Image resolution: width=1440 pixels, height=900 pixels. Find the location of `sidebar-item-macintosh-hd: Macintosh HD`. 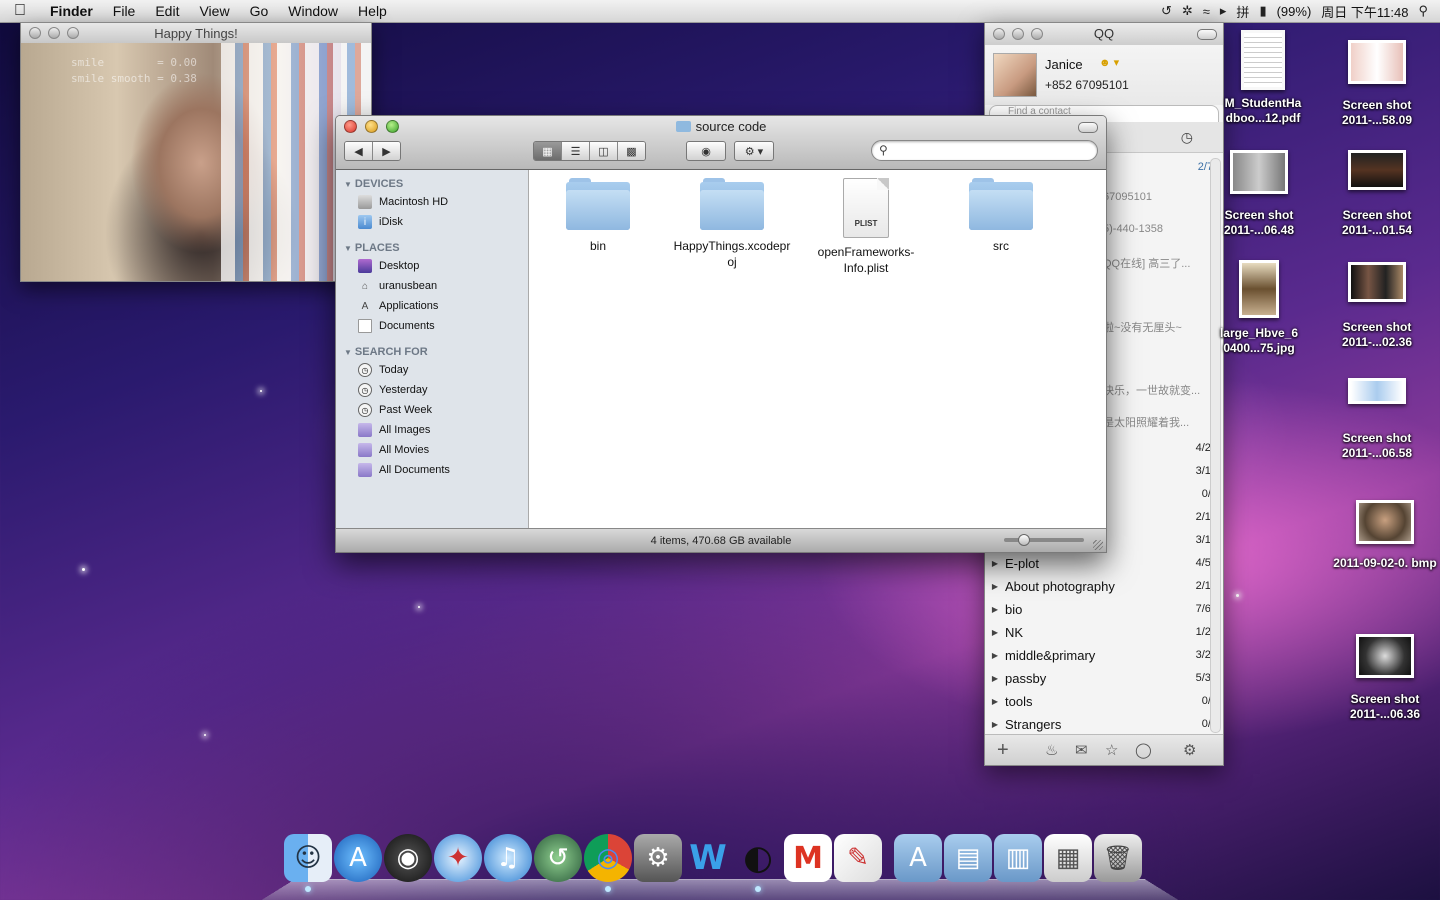

sidebar-item-macintosh-hd: Macintosh HD is located at coordinates (432, 202).